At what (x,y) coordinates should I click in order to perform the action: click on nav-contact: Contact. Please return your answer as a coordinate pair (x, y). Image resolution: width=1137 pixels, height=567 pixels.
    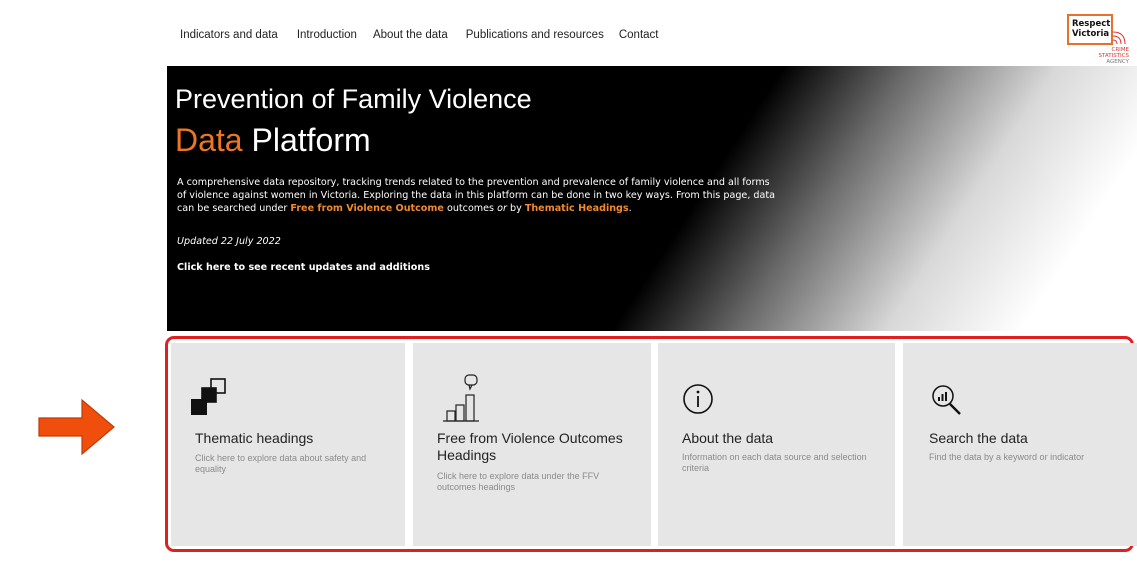
    Looking at the image, I should click on (639, 35).